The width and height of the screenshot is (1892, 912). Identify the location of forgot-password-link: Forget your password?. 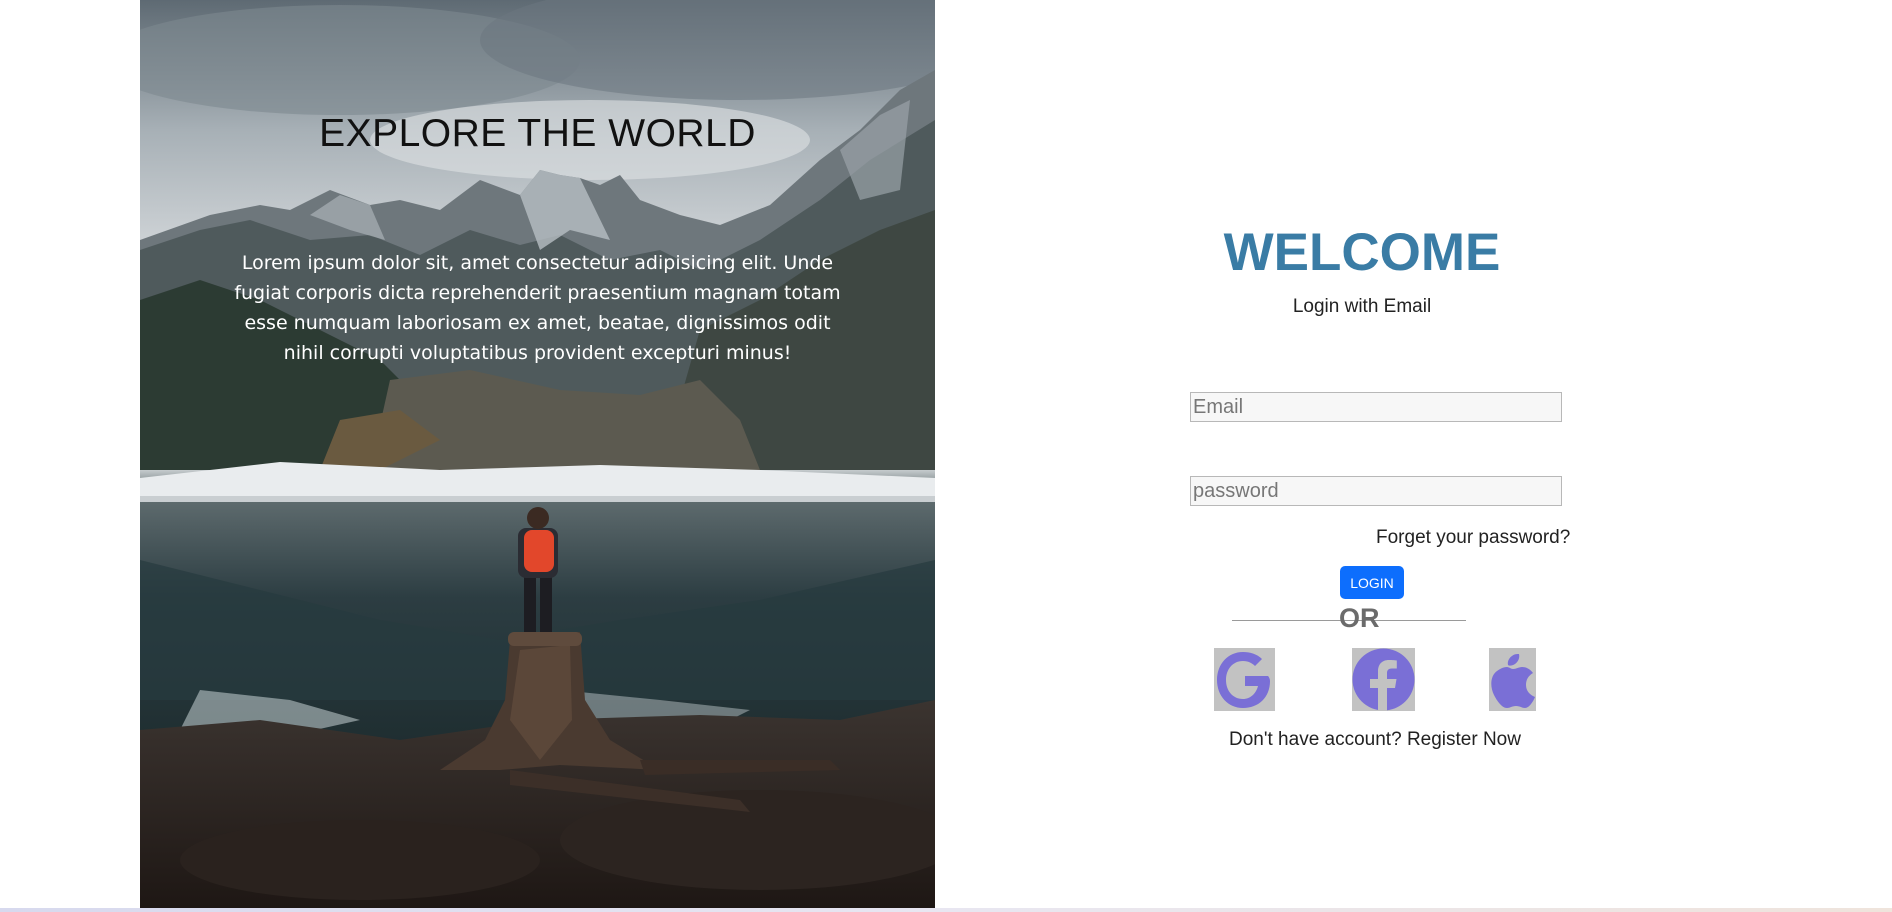
(1473, 538).